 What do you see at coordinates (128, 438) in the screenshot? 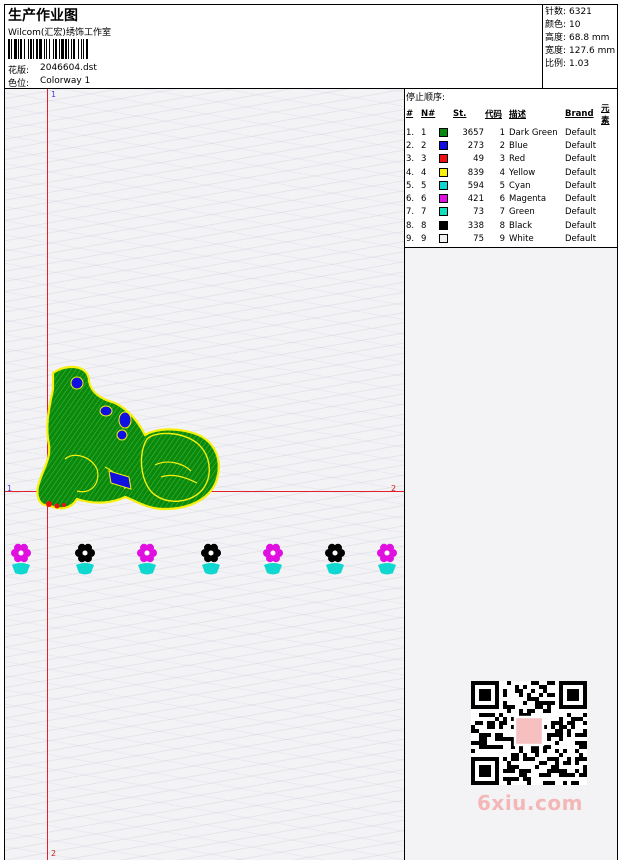
I see `embroidery-creature` at bounding box center [128, 438].